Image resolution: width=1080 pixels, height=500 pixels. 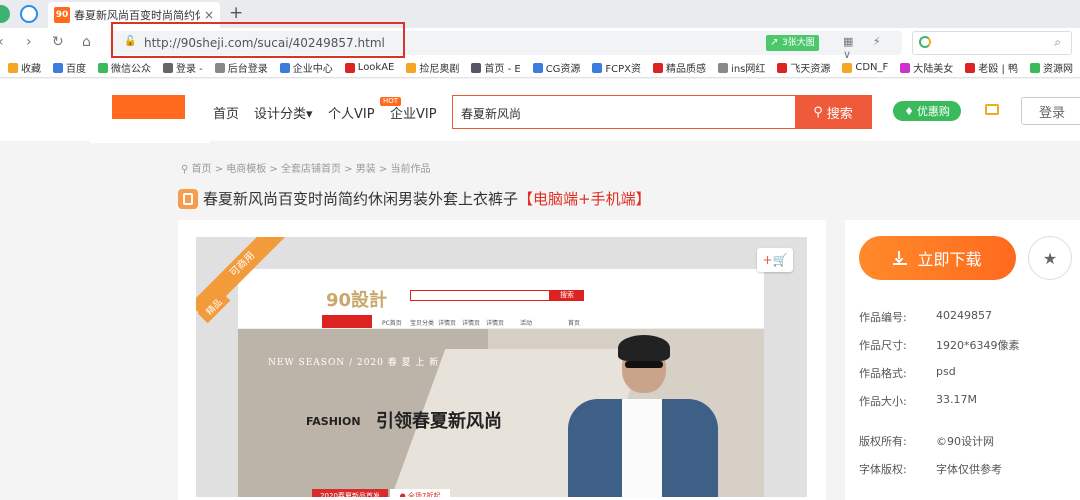 What do you see at coordinates (662, 112) in the screenshot?
I see `site-search: 春夏新风尚 ⚲ 搜索` at bounding box center [662, 112].